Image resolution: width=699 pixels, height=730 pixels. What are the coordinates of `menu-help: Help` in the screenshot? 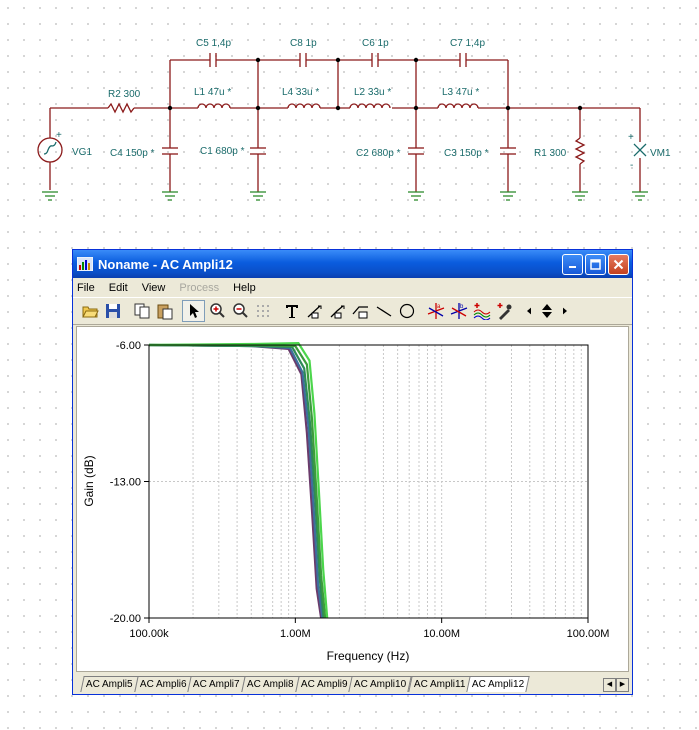 It's located at (244, 288).